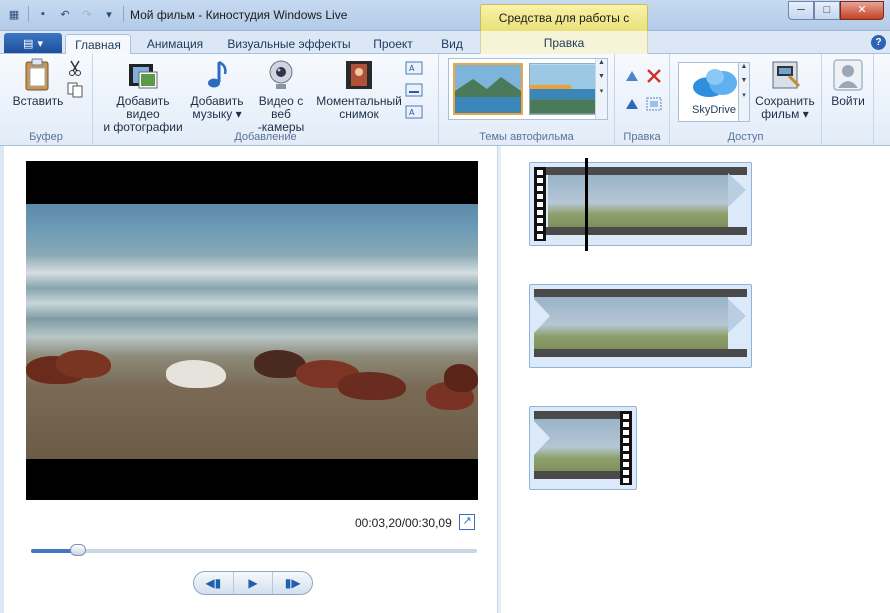 The image size is (890, 613). I want to click on group-label-edit: Правка, so click(642, 137).